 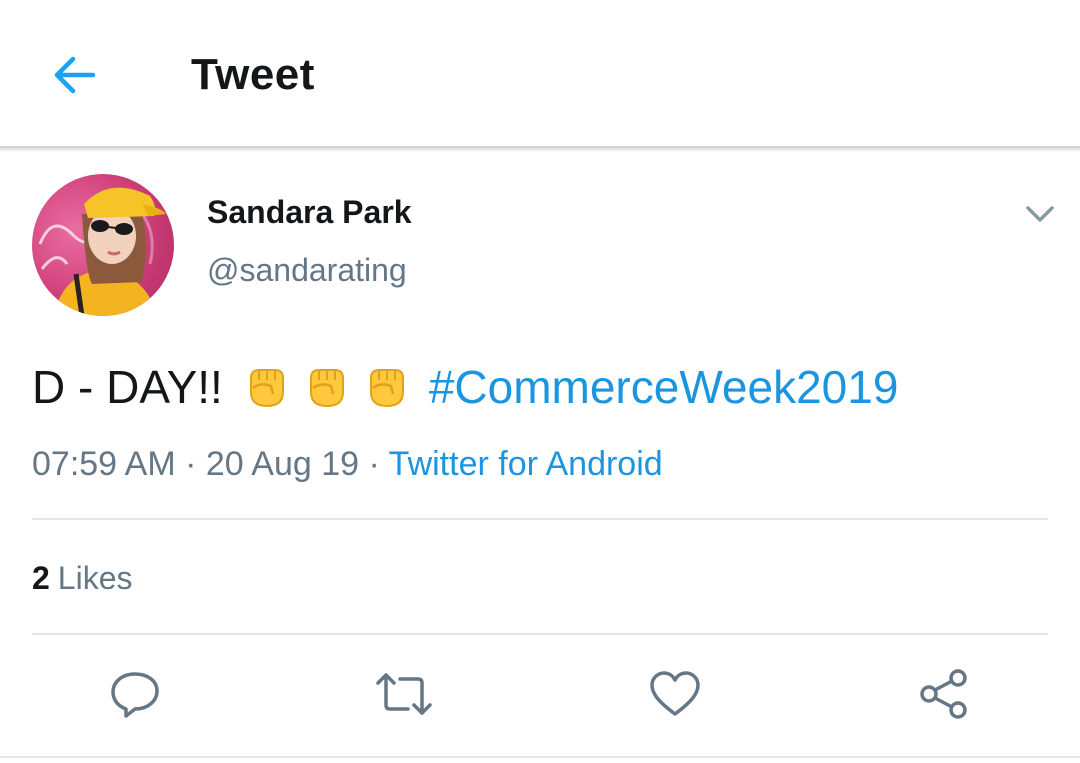 I want to click on tweet-menu-button, so click(x=1040, y=214).